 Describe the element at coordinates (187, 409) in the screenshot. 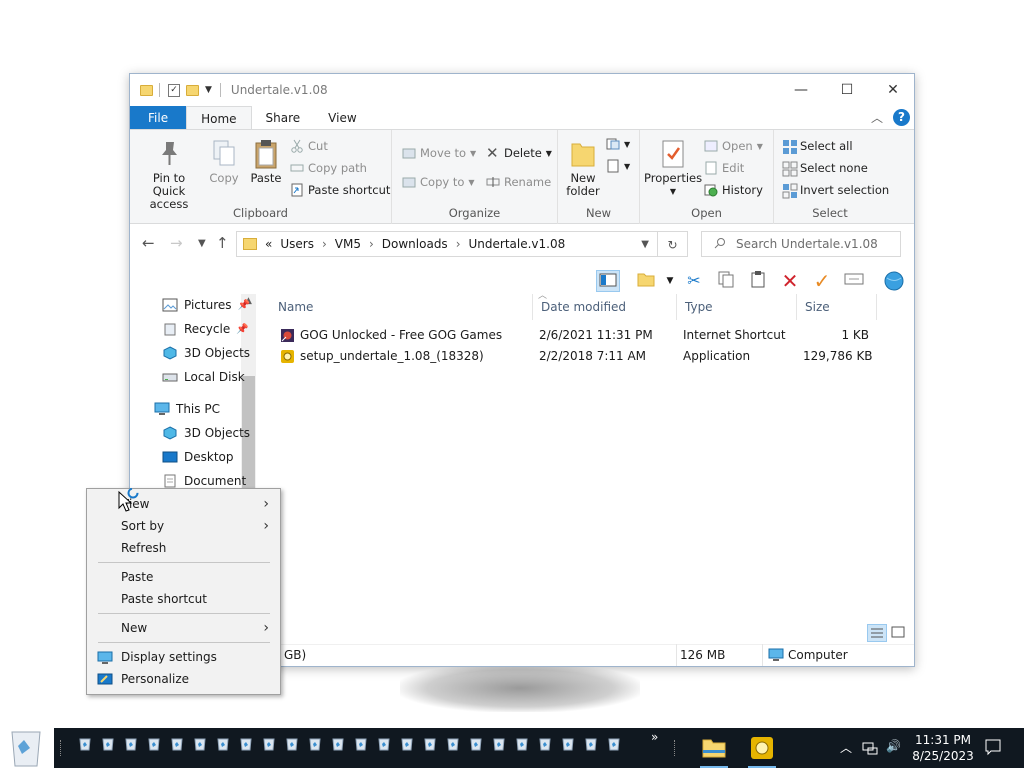

I see `nav-item-this-pc: This PC` at that location.